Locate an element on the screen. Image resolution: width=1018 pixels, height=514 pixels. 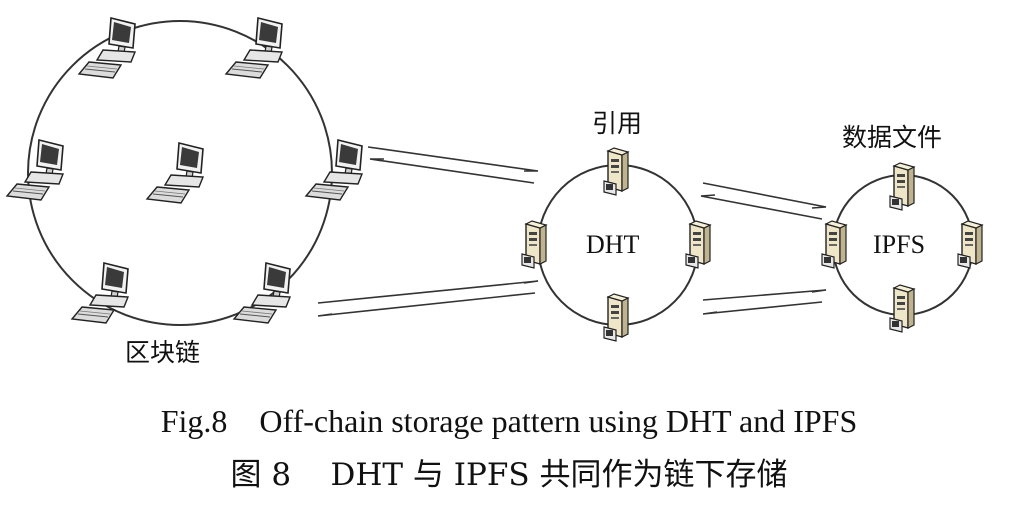
arrow-dht-ipfs-upper is located at coordinates (763, 201).